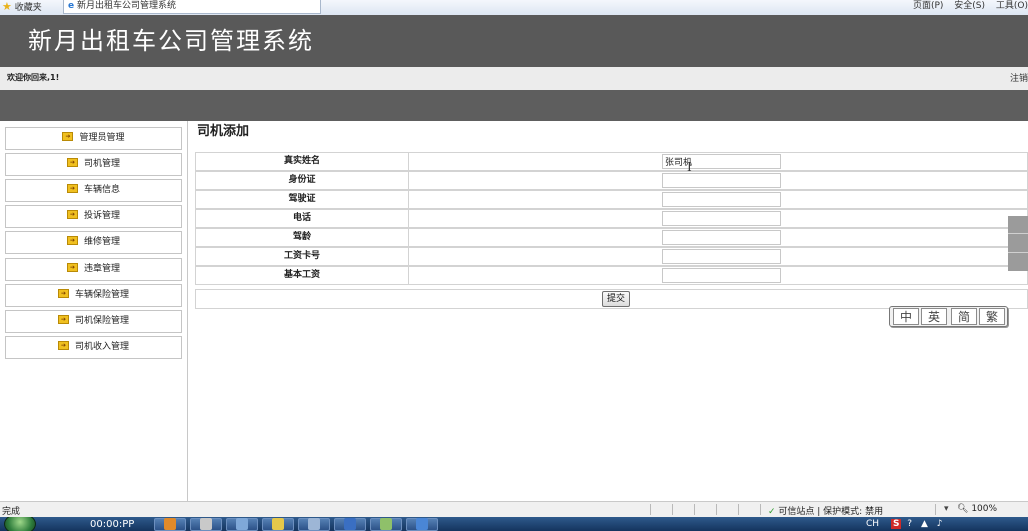 The height and width of the screenshot is (531, 1028). Describe the element at coordinates (514, 78) in the screenshot. I see `welcome-bar: 欢迎你回来,1! 注销` at that location.